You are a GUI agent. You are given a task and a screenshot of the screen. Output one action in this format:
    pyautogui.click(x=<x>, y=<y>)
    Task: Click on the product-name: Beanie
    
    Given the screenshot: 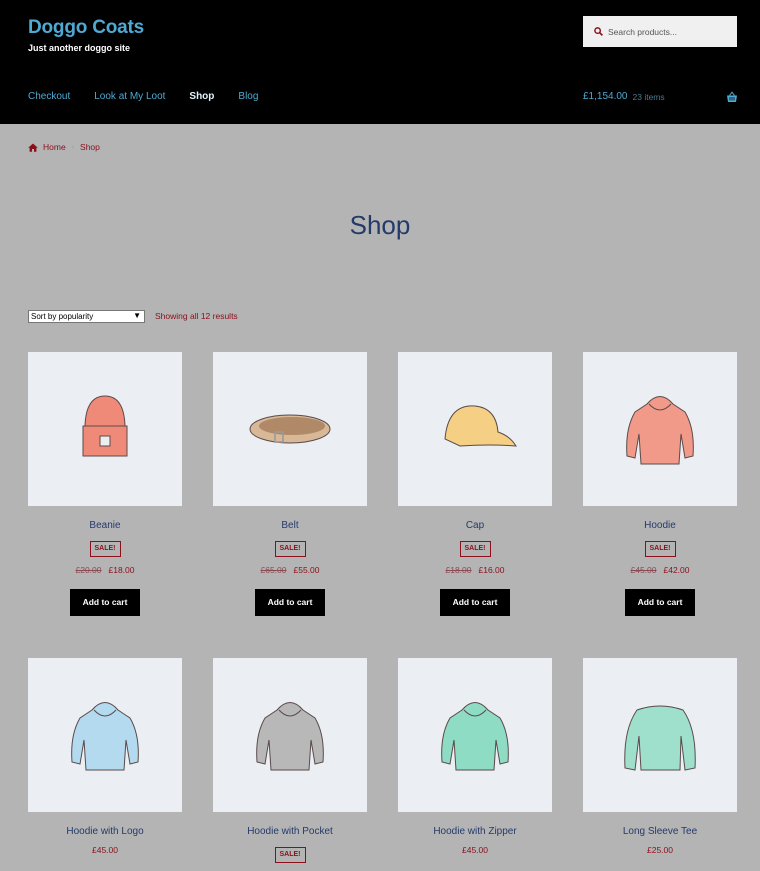 What is the action you would take?
    pyautogui.click(x=105, y=526)
    